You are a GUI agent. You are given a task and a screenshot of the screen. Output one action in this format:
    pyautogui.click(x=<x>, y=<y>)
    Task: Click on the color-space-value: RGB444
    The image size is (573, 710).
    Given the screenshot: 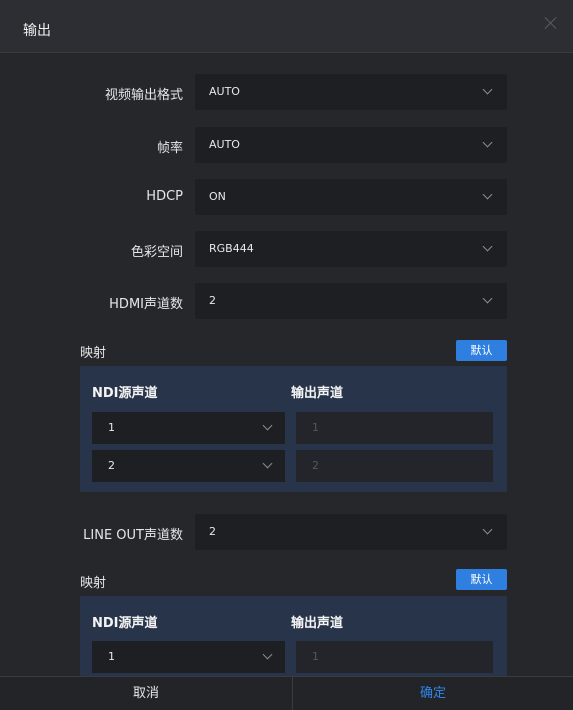 What is the action you would take?
    pyautogui.click(x=231, y=248)
    